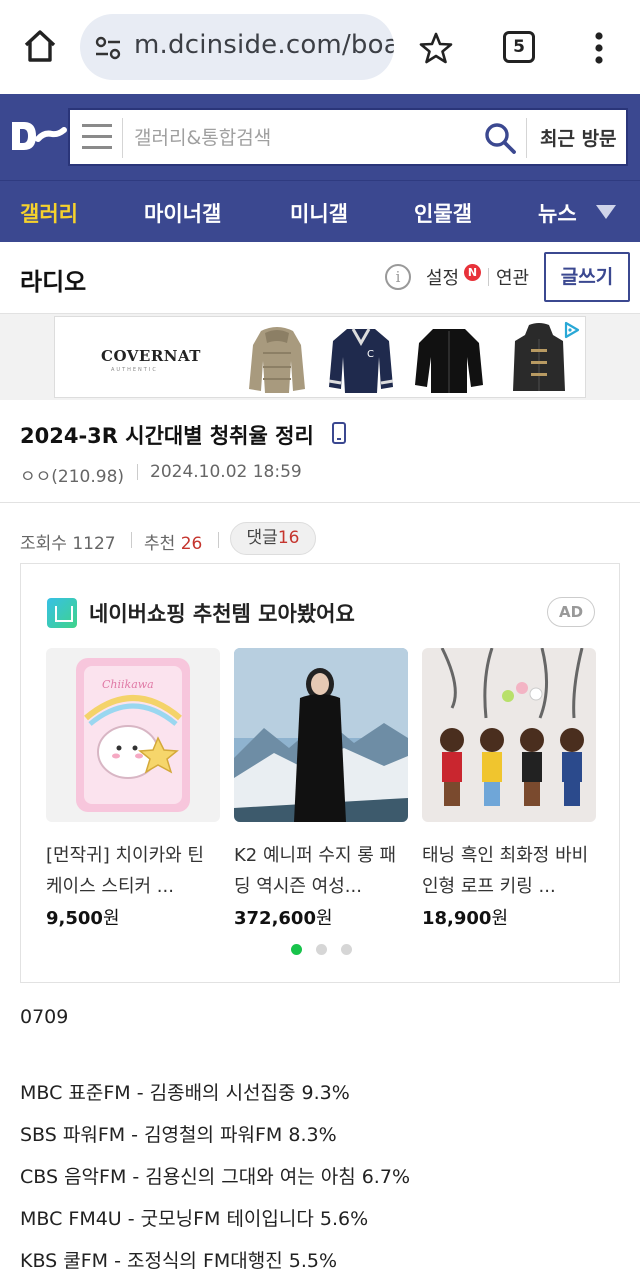 This screenshot has width=640, height=1280. I want to click on banner-ad-area: COVERNAT AUTHENTIC C, so click(320, 357).